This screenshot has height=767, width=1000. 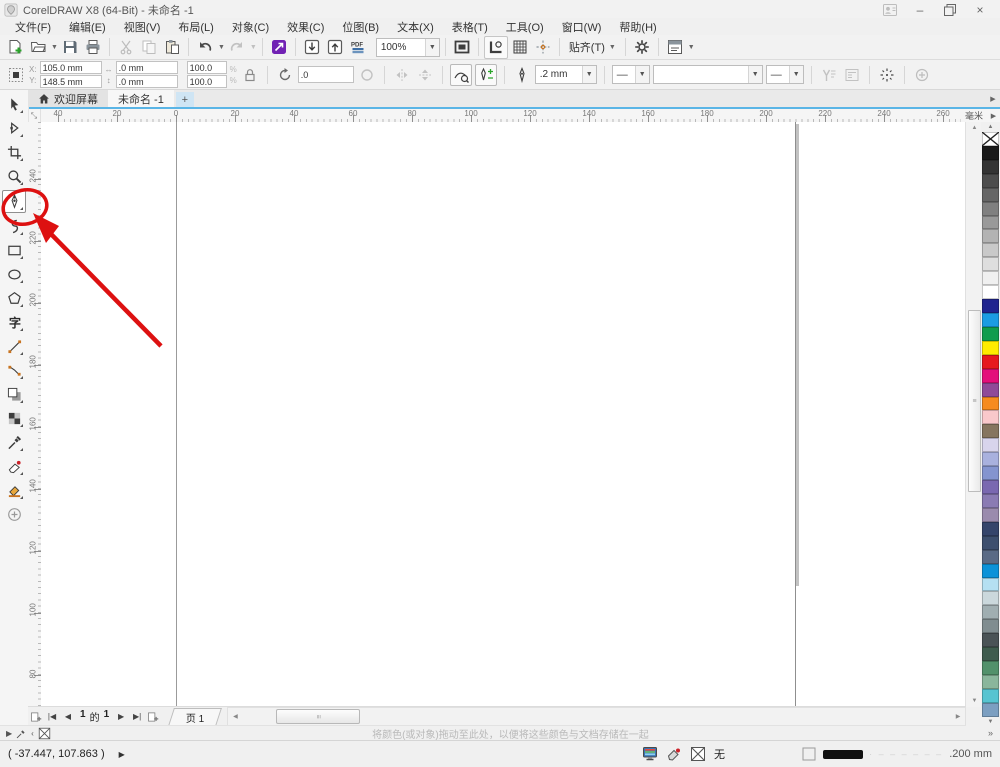 I want to click on tab-untitled-document: 未命名 -1, so click(x=141, y=98).